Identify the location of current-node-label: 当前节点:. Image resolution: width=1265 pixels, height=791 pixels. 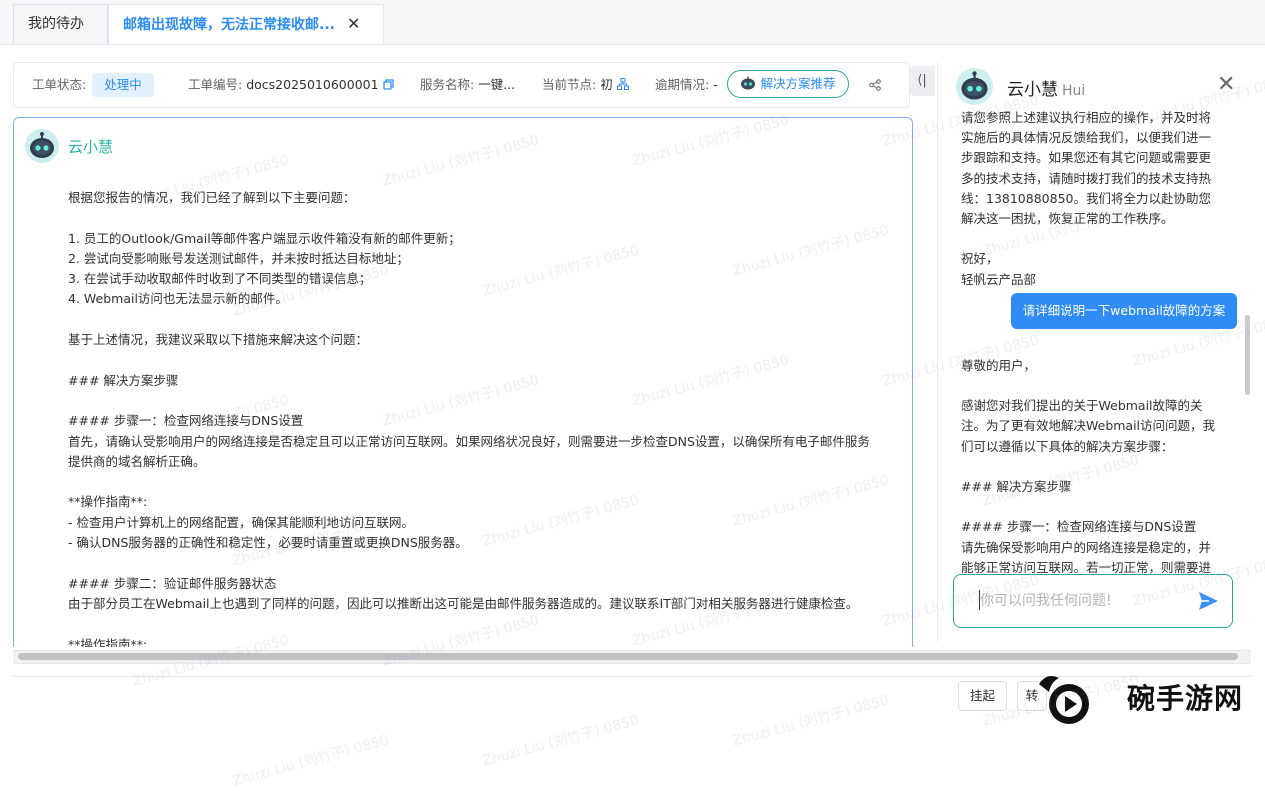
(569, 84).